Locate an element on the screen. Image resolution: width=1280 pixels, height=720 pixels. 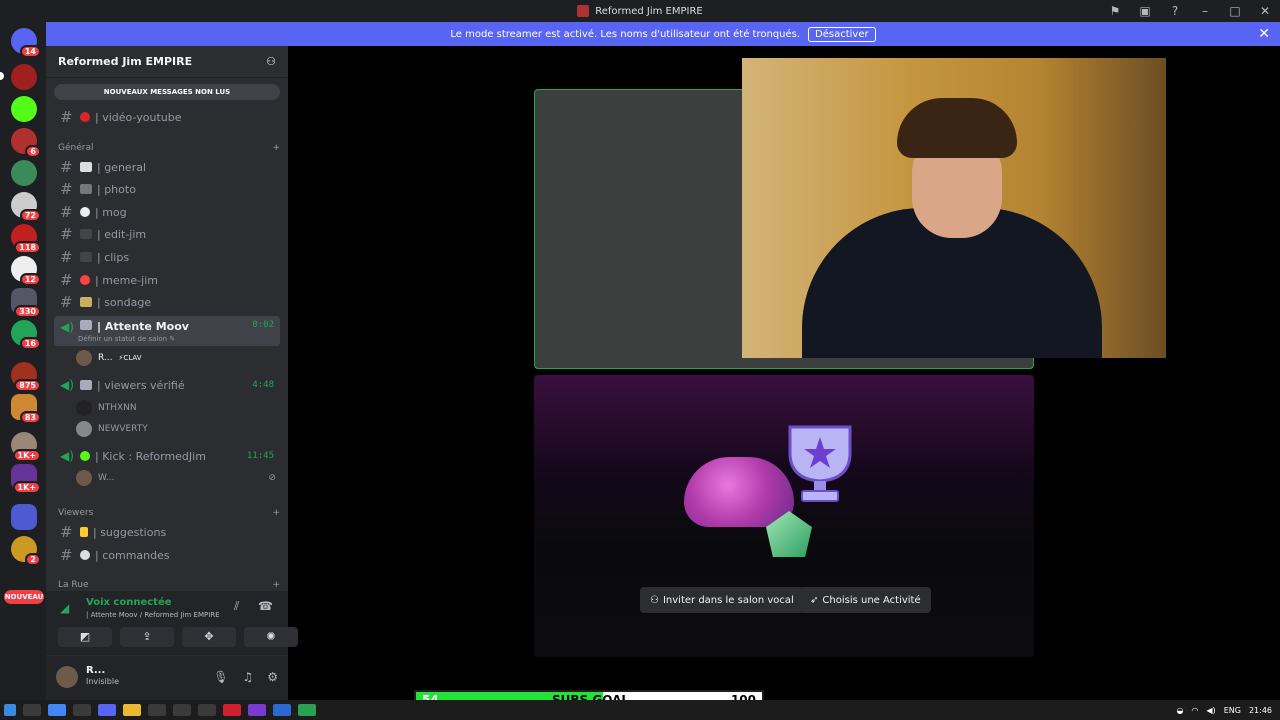
channel-sondage: # | sondage is located at coordinates (167, 302).